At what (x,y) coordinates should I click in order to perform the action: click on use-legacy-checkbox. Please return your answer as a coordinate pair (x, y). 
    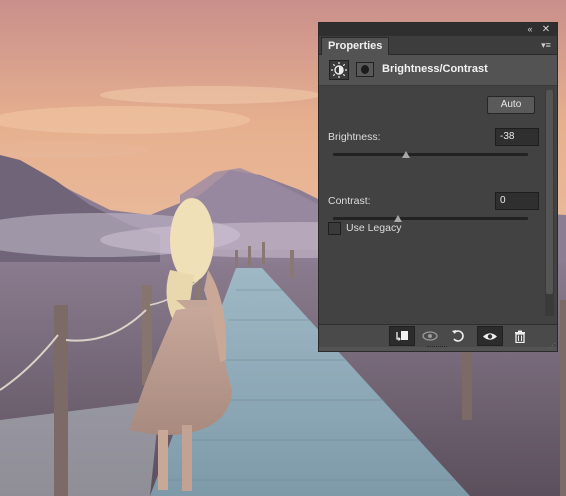
    Looking at the image, I should click on (334, 228).